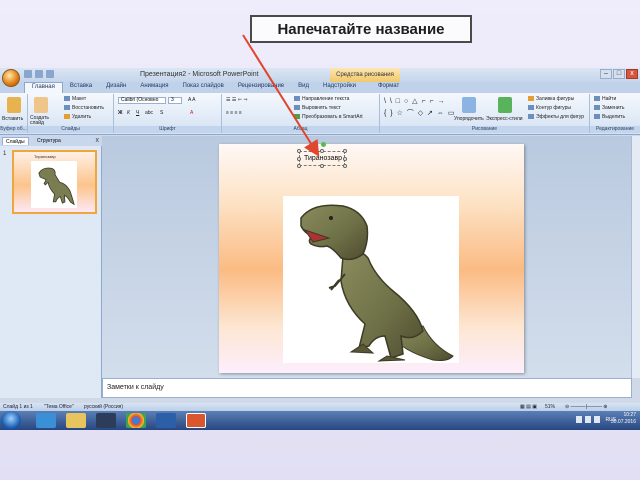 The image size is (640, 480). Describe the element at coordinates (609, 117) in the screenshot. I see `select-button: Выделить` at that location.